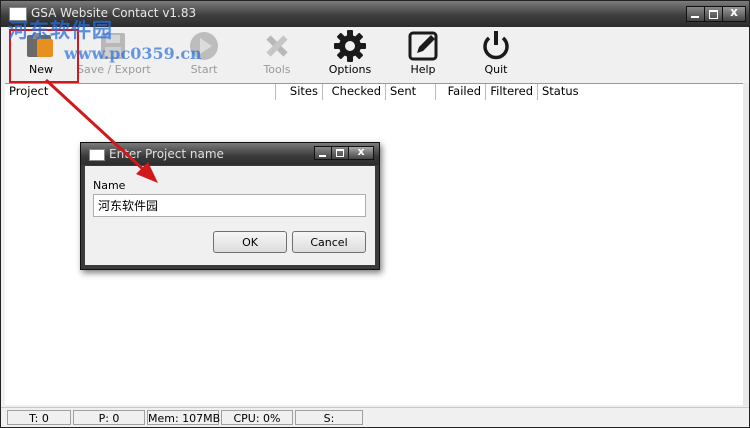 The width and height of the screenshot is (750, 428). I want to click on title-bar: GSA Website Contact v1.83 x, so click(375, 14).